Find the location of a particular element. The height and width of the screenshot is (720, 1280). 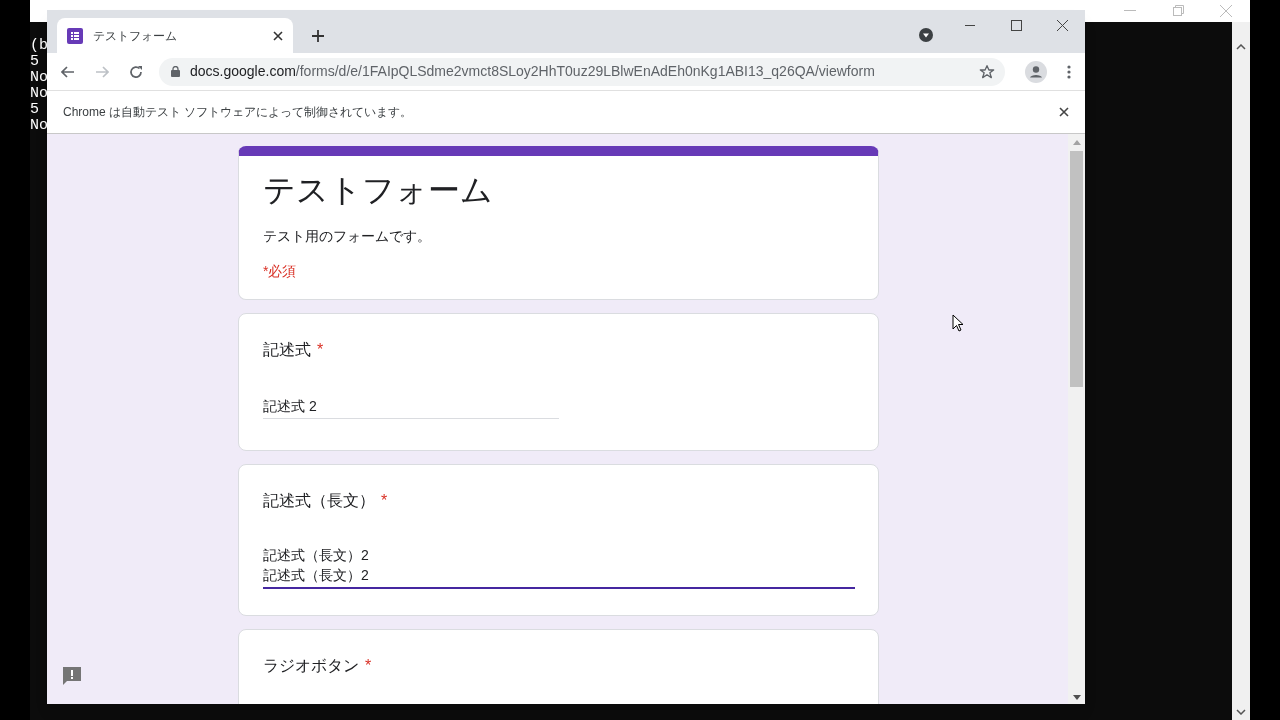

menu-icon is located at coordinates (1069, 71).